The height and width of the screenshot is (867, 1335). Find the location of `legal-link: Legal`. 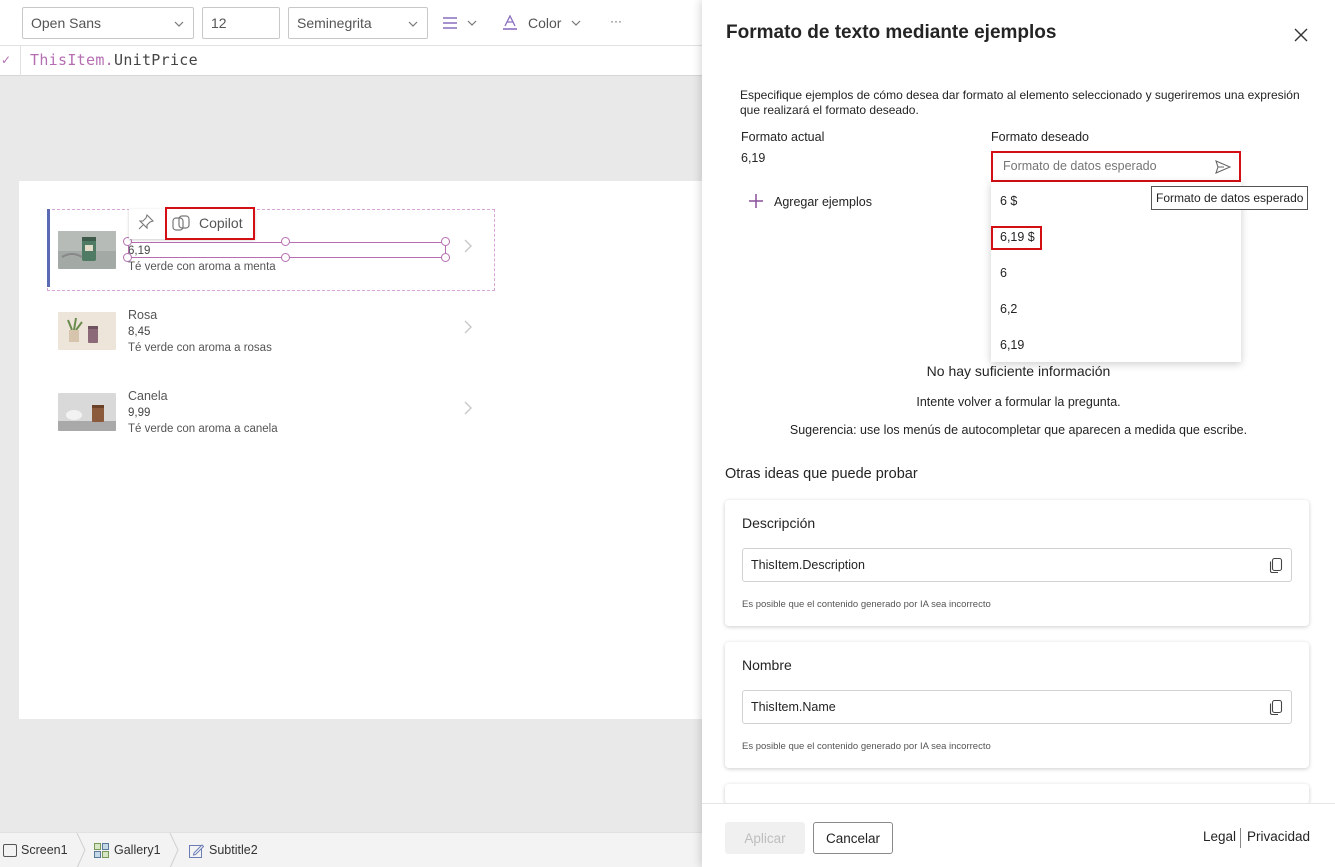

legal-link: Legal is located at coordinates (1219, 836).